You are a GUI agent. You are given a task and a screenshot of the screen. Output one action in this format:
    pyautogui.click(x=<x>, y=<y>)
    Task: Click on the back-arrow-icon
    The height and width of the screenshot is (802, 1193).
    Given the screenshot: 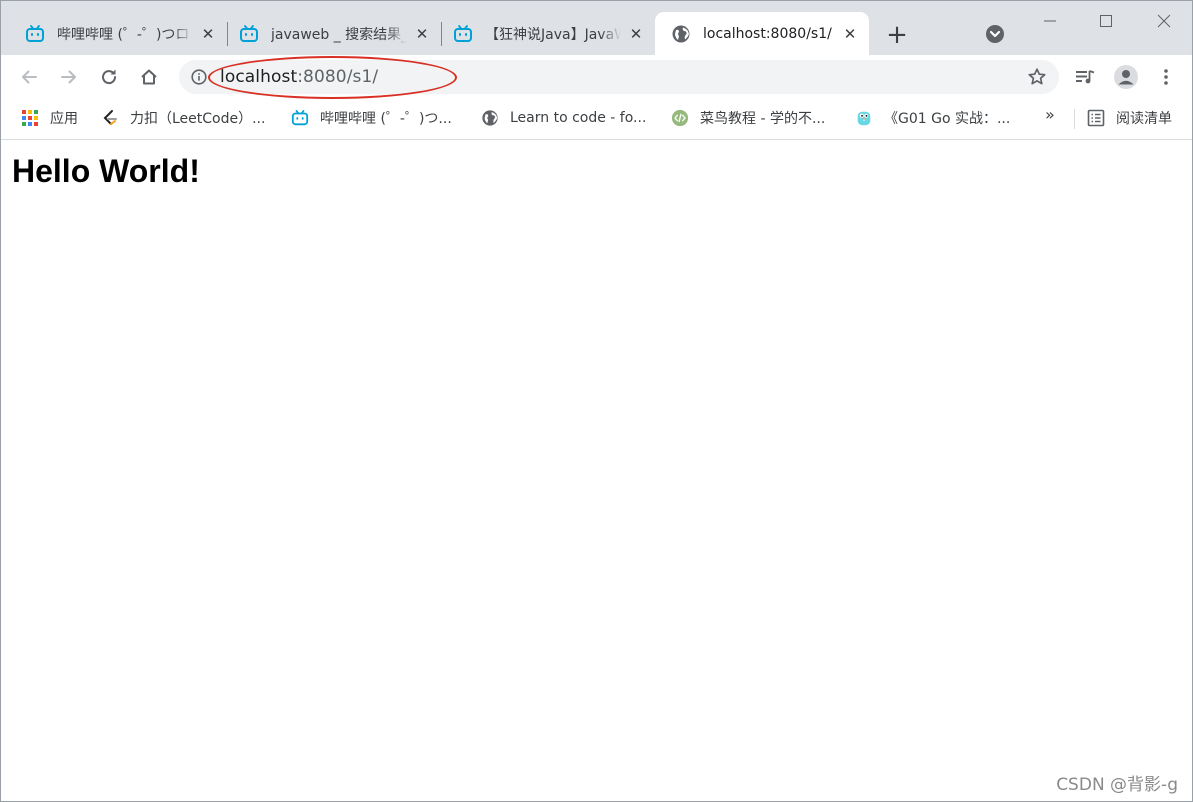 What is the action you would take?
    pyautogui.click(x=29, y=77)
    